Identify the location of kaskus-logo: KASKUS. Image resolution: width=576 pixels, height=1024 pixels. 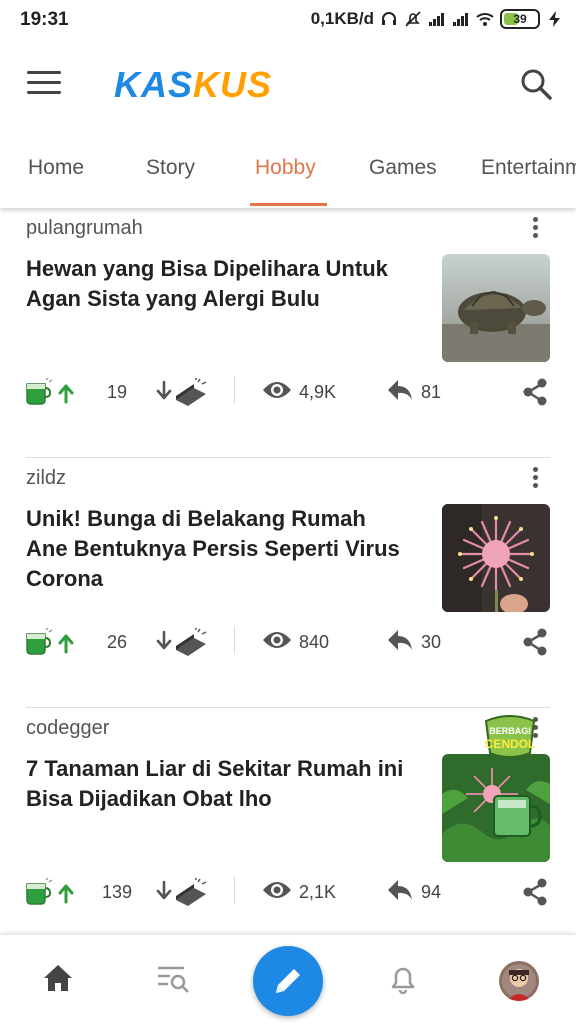
(193, 85).